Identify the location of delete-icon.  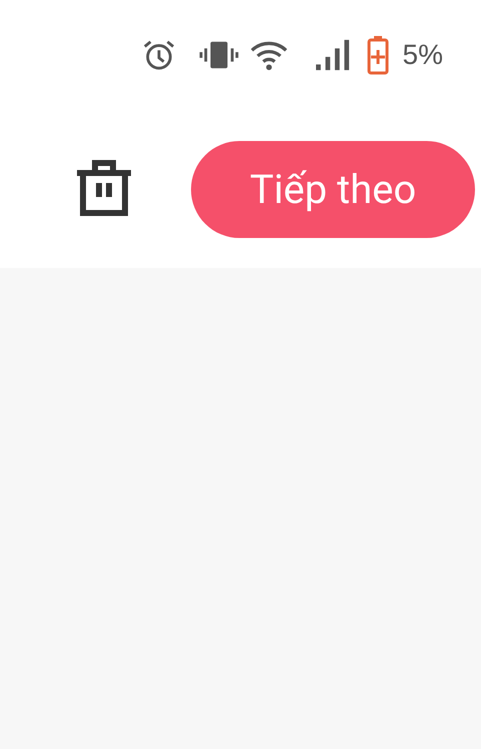
(104, 189).